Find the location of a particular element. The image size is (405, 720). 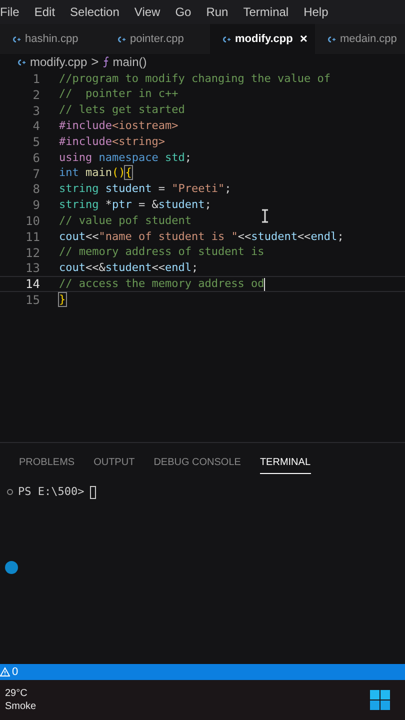

line-number: 1 is located at coordinates (36, 79).